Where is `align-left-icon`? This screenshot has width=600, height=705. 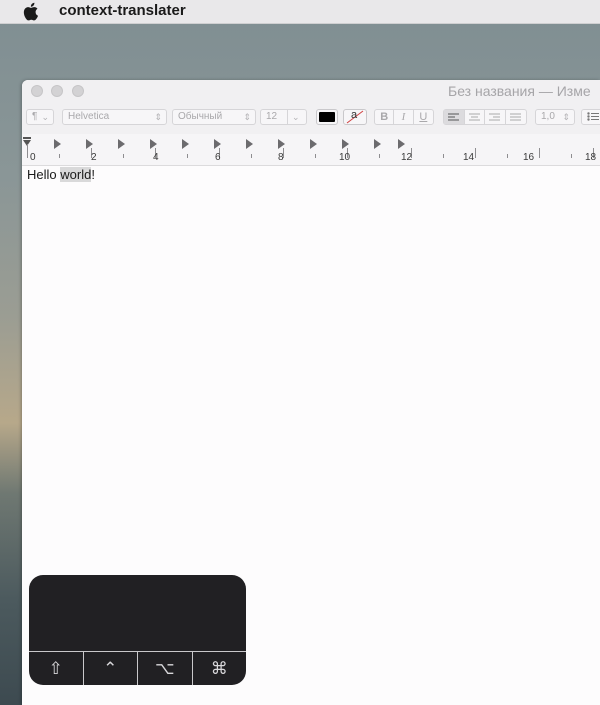 align-left-icon is located at coordinates (454, 117).